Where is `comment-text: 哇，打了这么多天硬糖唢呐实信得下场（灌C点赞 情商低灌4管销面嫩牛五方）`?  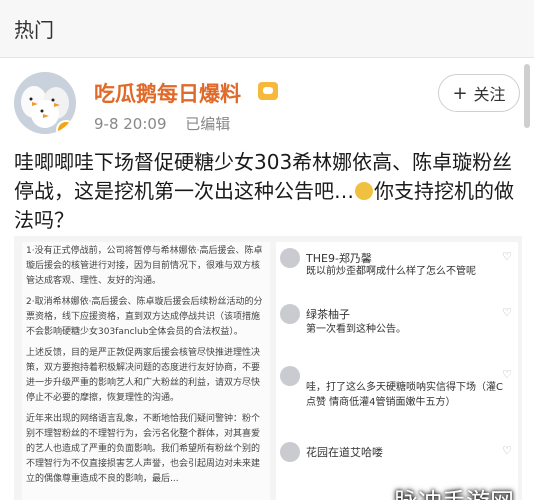 comment-text: 哇，打了这么多天硬糖唢呐实信得下场（灌C点赞 情商低灌4管销面嫩牛五方） is located at coordinates (404, 395).